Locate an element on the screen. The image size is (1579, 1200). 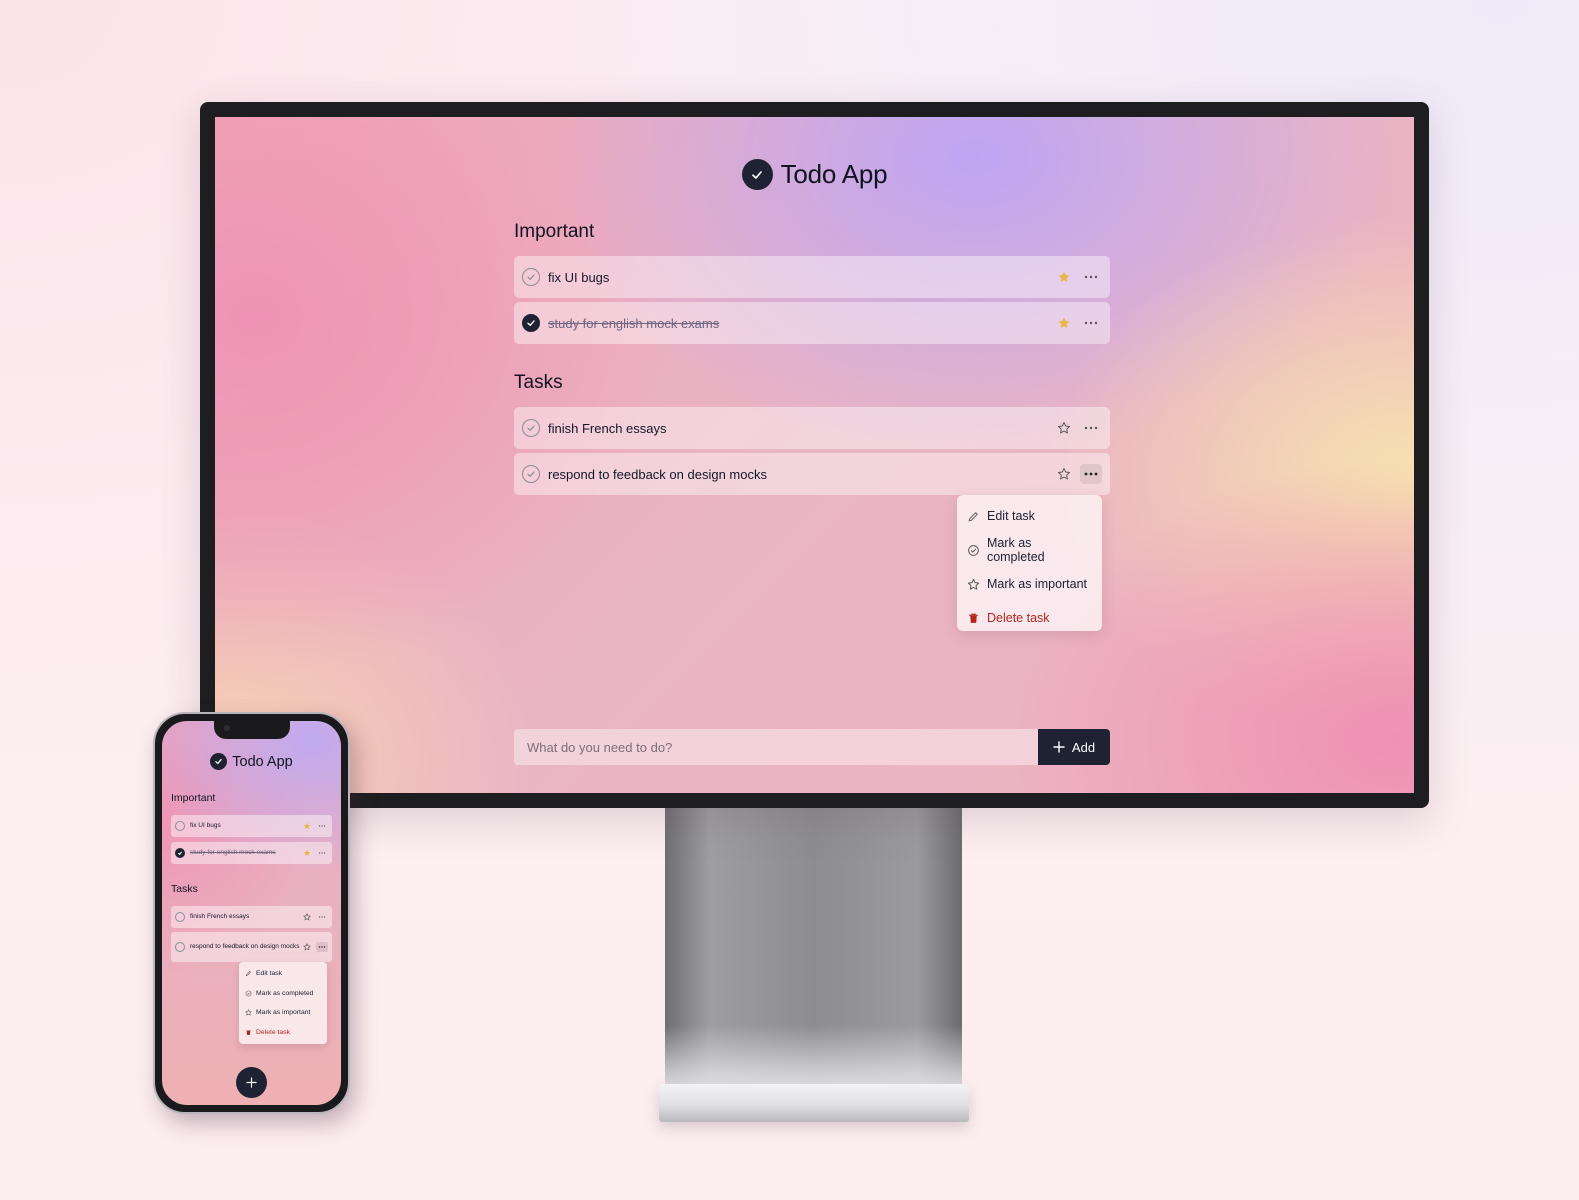
mobile-task-row: study for english mock exams is located at coordinates (251, 853).